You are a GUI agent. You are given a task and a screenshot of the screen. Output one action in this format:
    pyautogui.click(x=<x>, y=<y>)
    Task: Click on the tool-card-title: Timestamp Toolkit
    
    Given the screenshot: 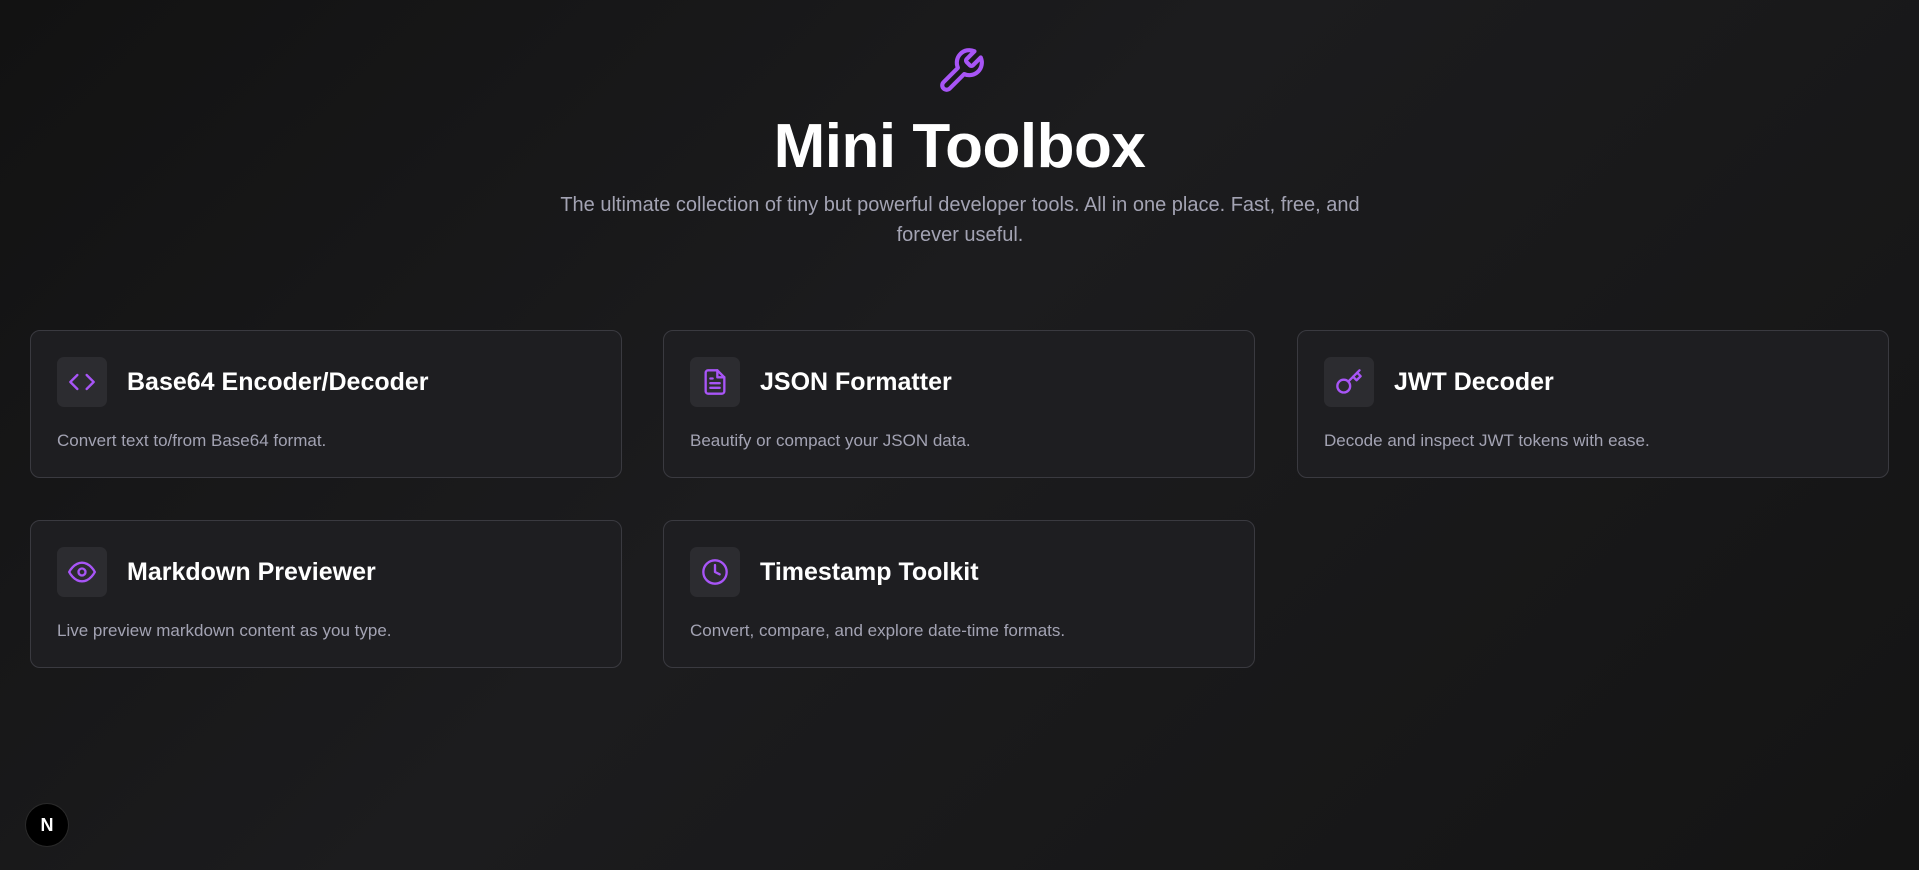 What is the action you would take?
    pyautogui.click(x=869, y=572)
    